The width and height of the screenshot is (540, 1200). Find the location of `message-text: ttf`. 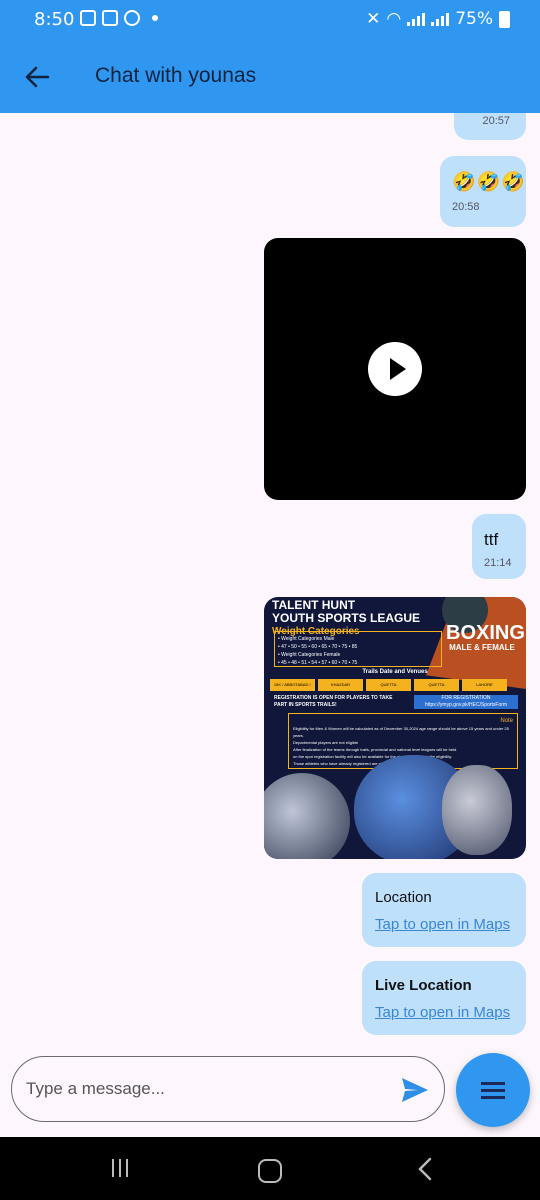

message-text: ttf is located at coordinates (491, 539).